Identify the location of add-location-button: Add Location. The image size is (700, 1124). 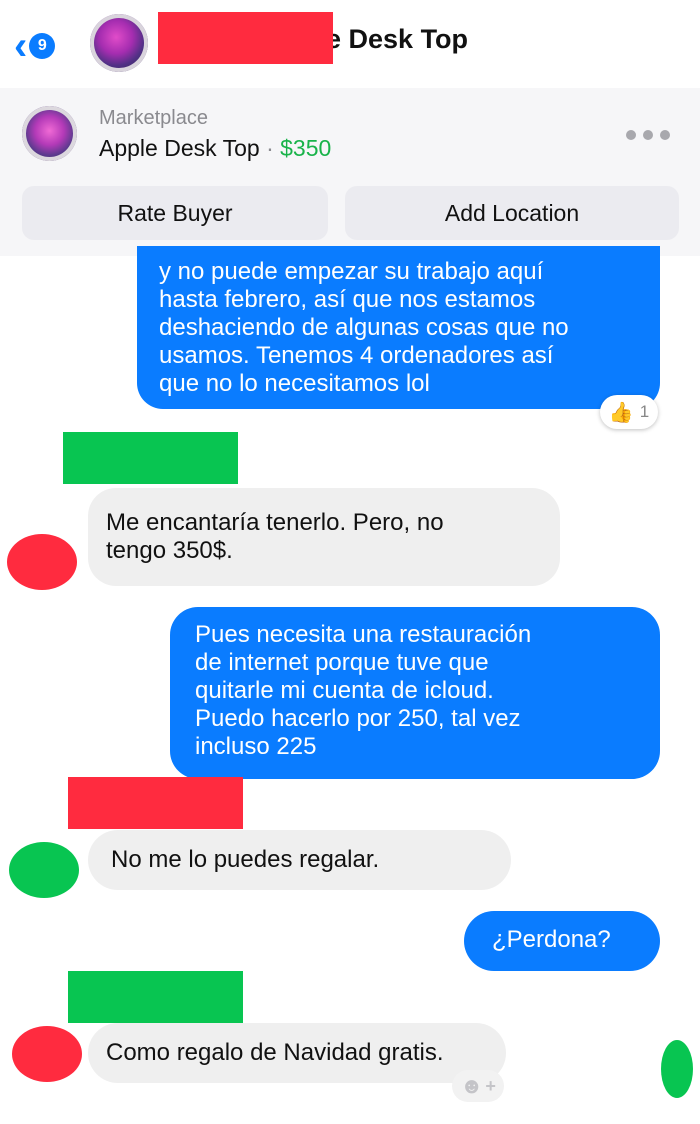
(512, 213).